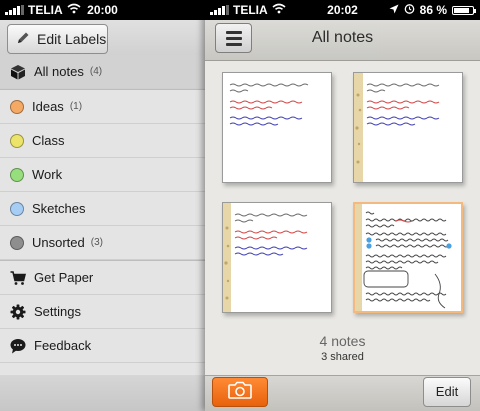  What do you see at coordinates (447, 392) in the screenshot?
I see `edit-button: Edit` at bounding box center [447, 392].